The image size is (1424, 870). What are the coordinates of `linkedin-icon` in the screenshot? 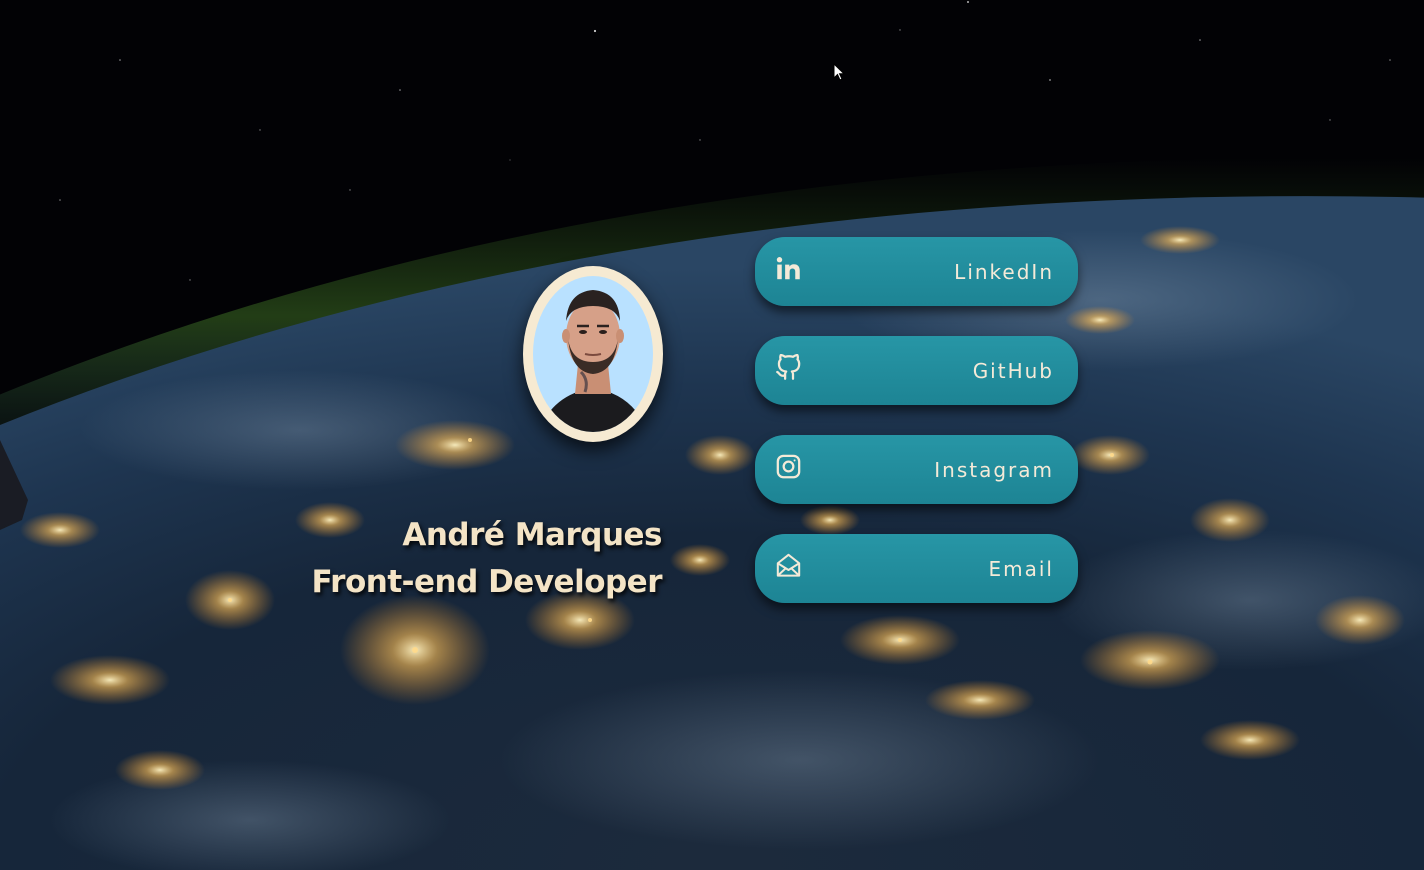 It's located at (788, 268).